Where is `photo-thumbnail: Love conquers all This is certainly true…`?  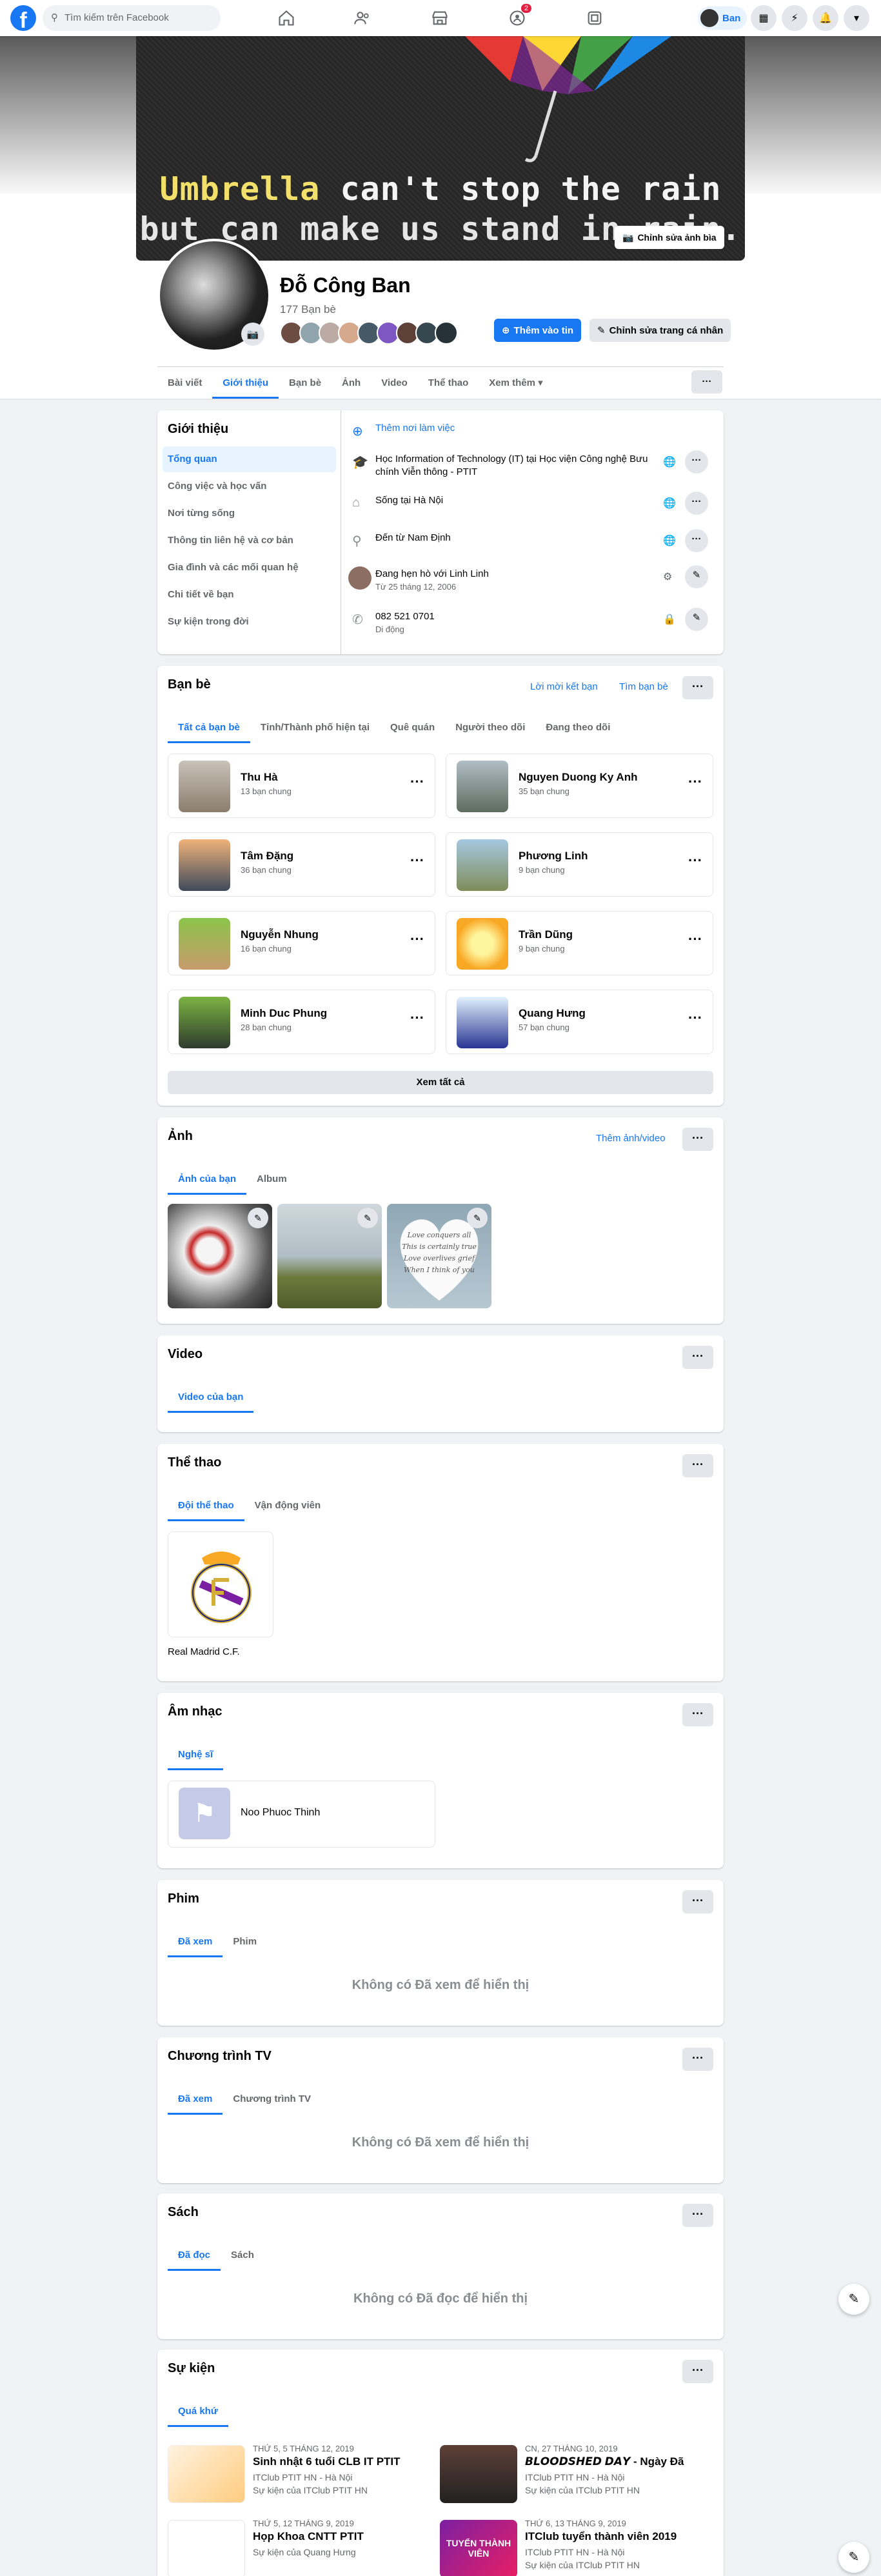
photo-thumbnail: Love conquers all This is certainly true… is located at coordinates (439, 1256).